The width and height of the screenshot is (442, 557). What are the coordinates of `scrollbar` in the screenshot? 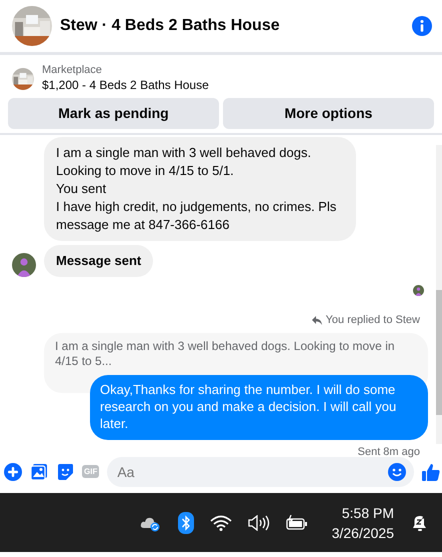 It's located at (439, 294).